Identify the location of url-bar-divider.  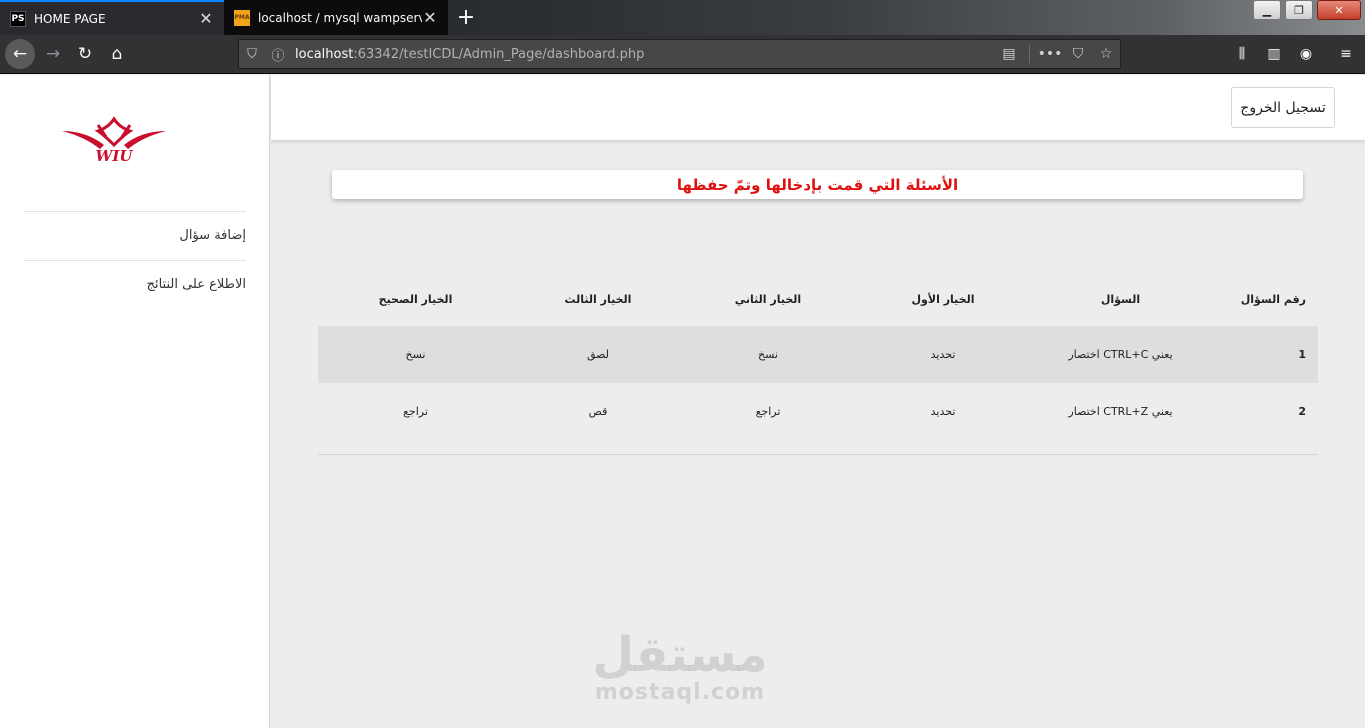
(1029, 54).